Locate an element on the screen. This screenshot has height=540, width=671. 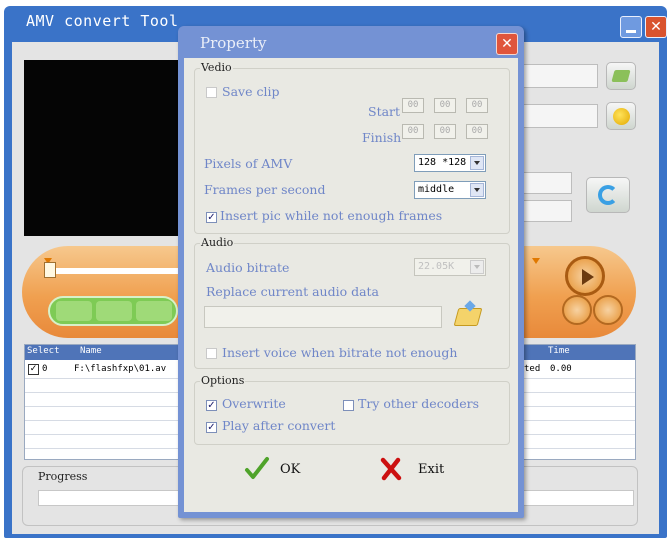
try-decoders-label: Try other decoders is located at coordinates (419, 403).